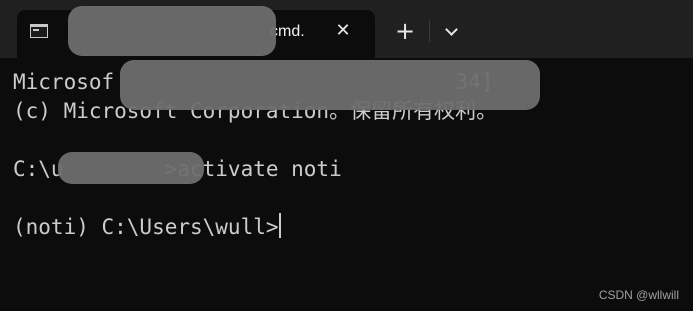  Describe the element at coordinates (348, 227) in the screenshot. I see `terminal-prompt-line: (noti) C:\Users\wull>` at that location.